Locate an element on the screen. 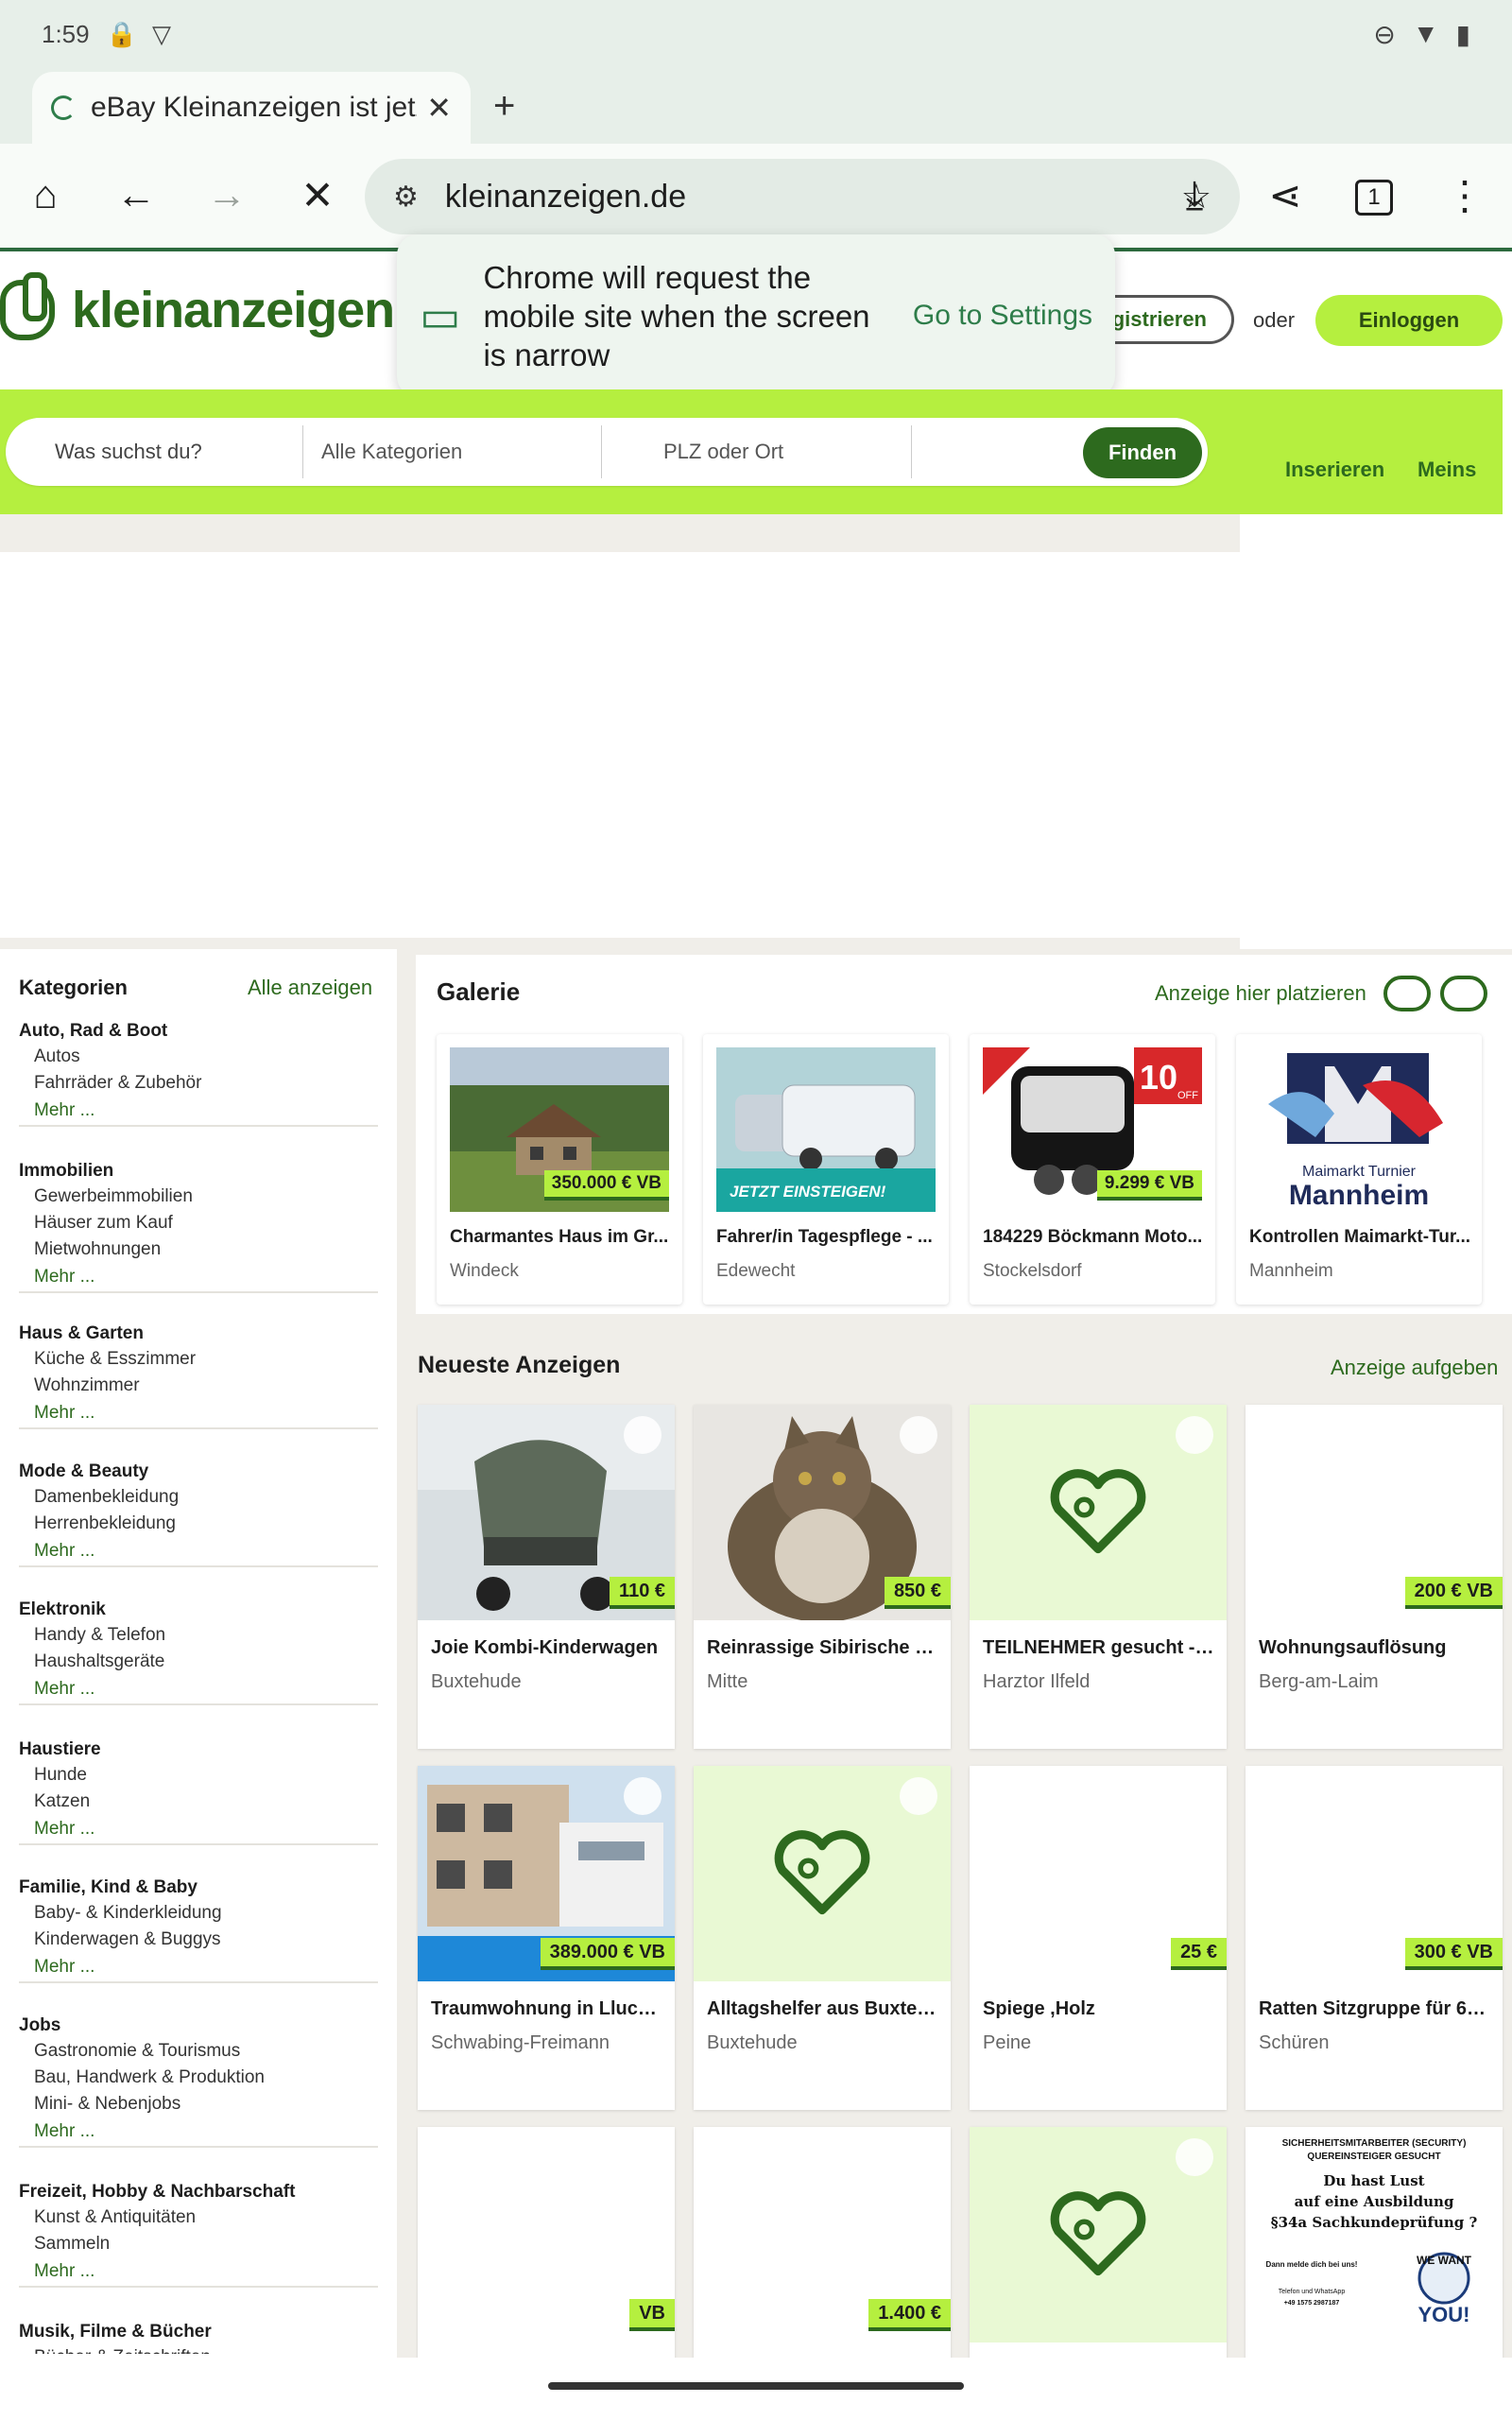 This screenshot has width=1512, height=2420. category-title: Elektronik is located at coordinates (198, 1610).